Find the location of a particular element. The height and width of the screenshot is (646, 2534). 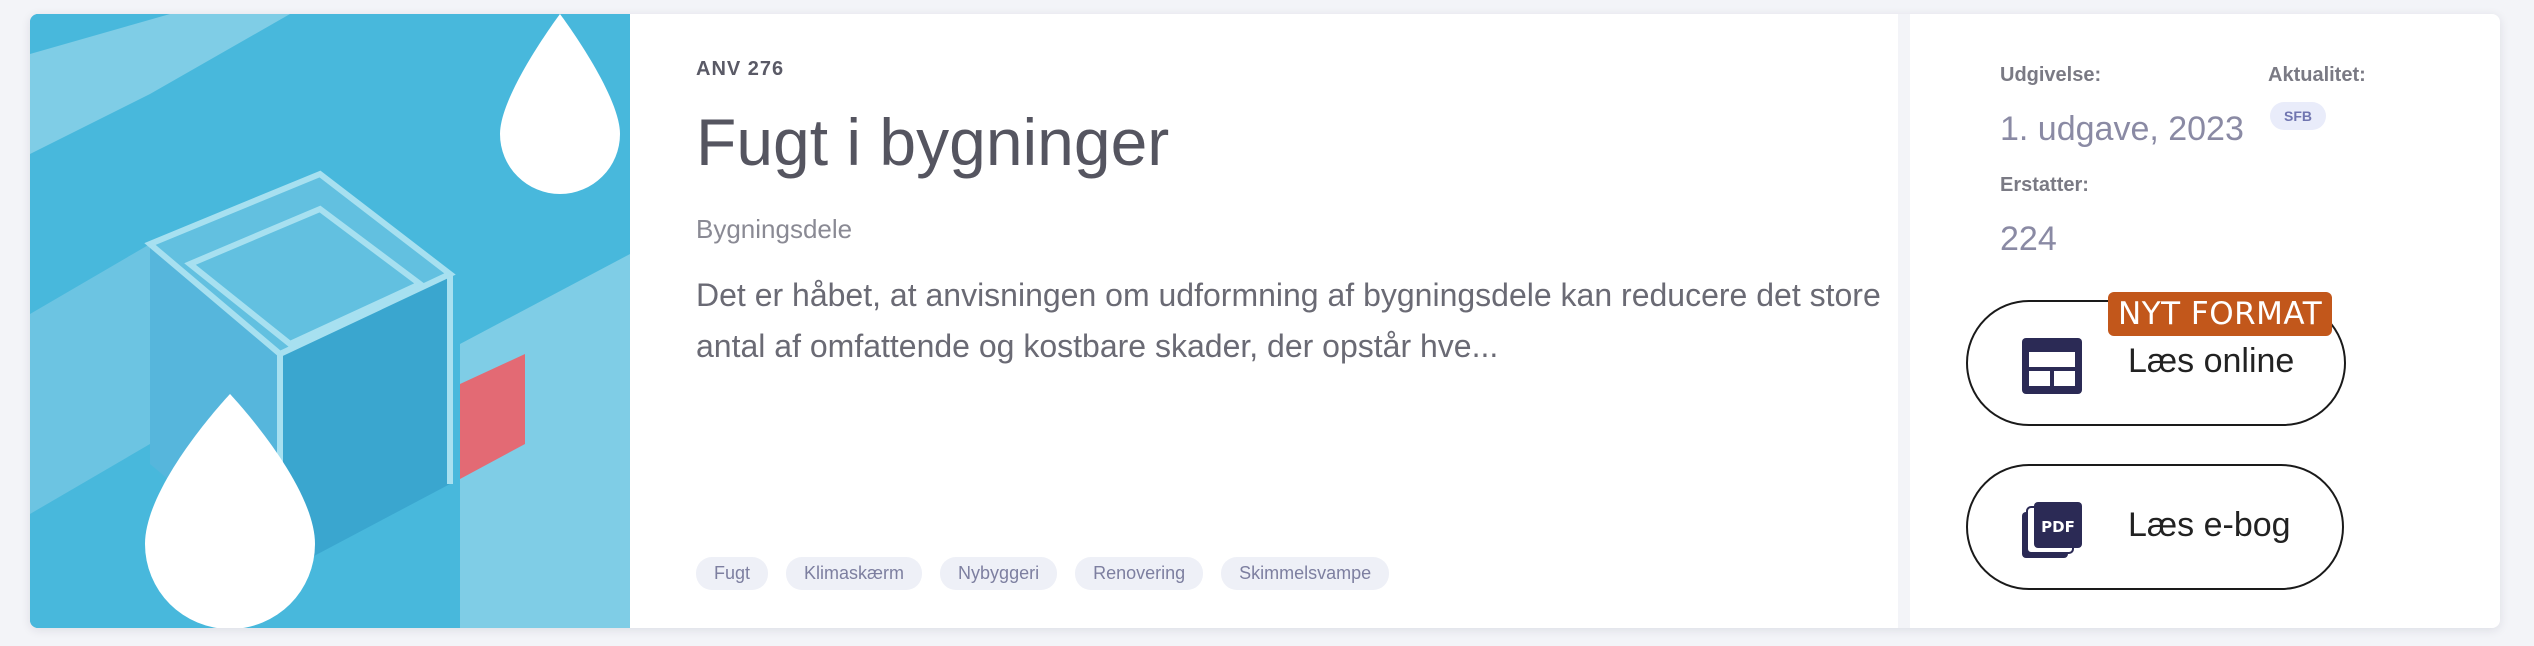

replaces-label: Erstatter: is located at coordinates (2044, 185).